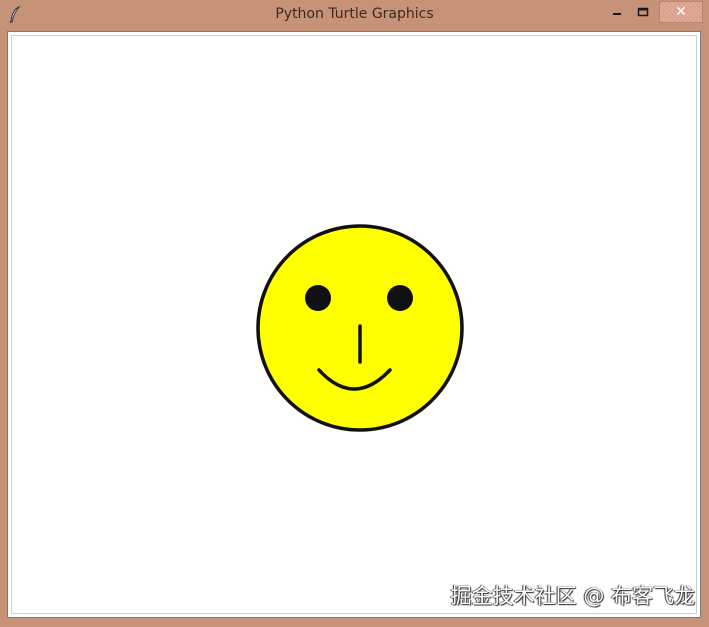  I want to click on maximize-icon, so click(643, 12).